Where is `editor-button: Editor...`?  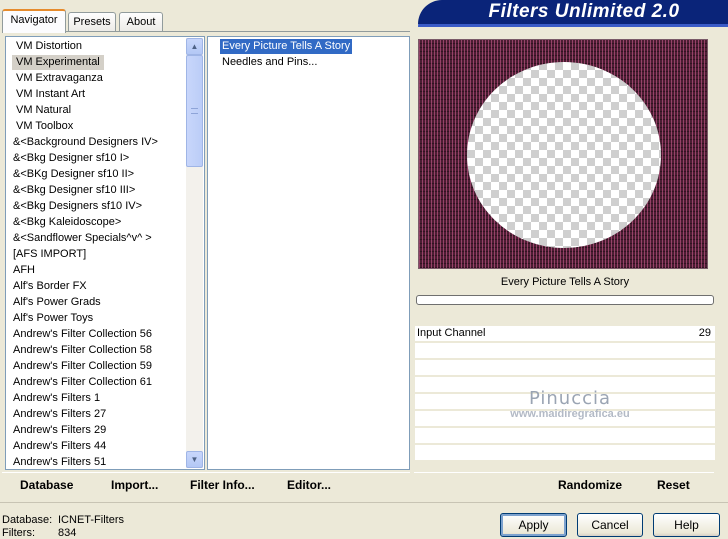 editor-button: Editor... is located at coordinates (309, 485).